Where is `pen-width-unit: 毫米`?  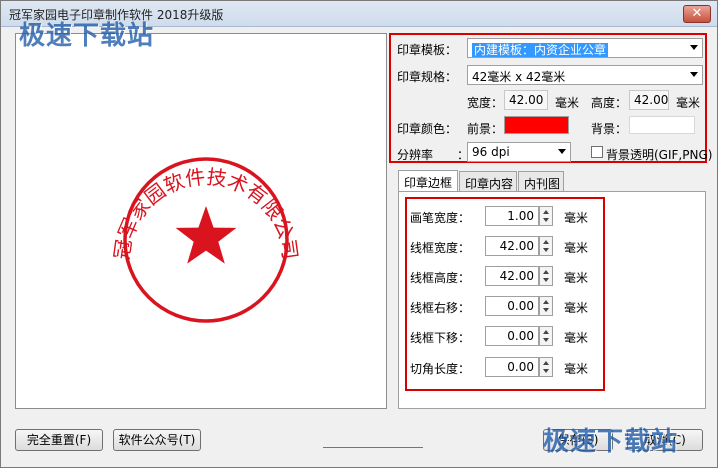
pen-width-unit: 毫米 is located at coordinates (576, 218).